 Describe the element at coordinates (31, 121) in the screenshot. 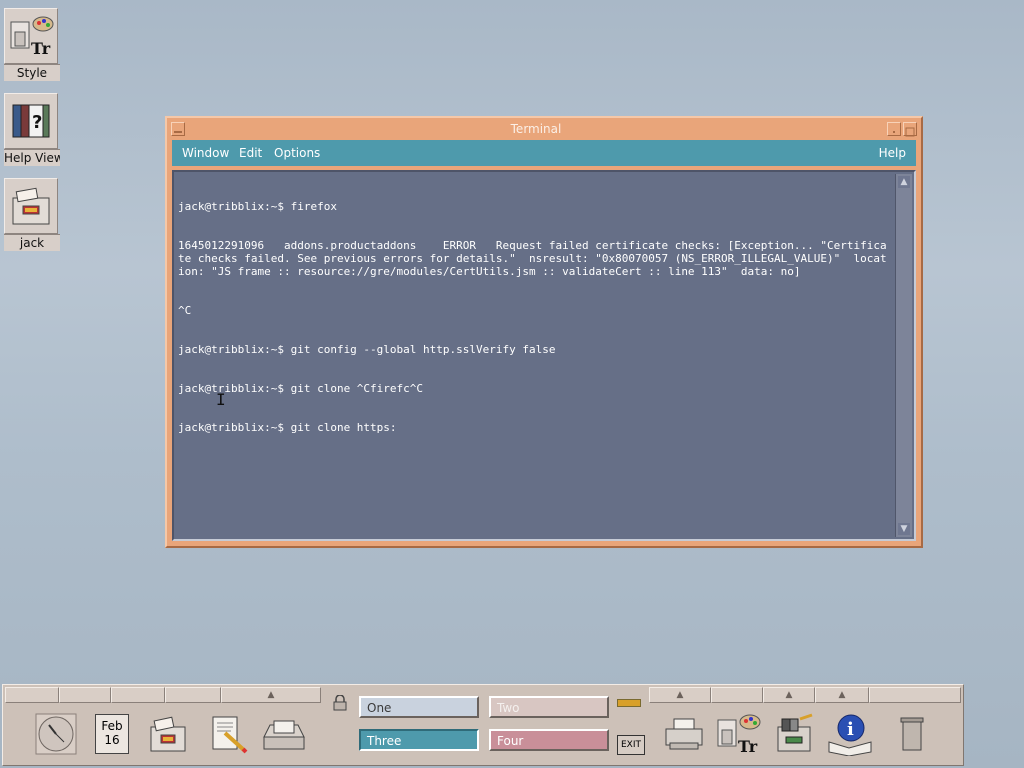

I see `help-viewer-icon: ?` at that location.